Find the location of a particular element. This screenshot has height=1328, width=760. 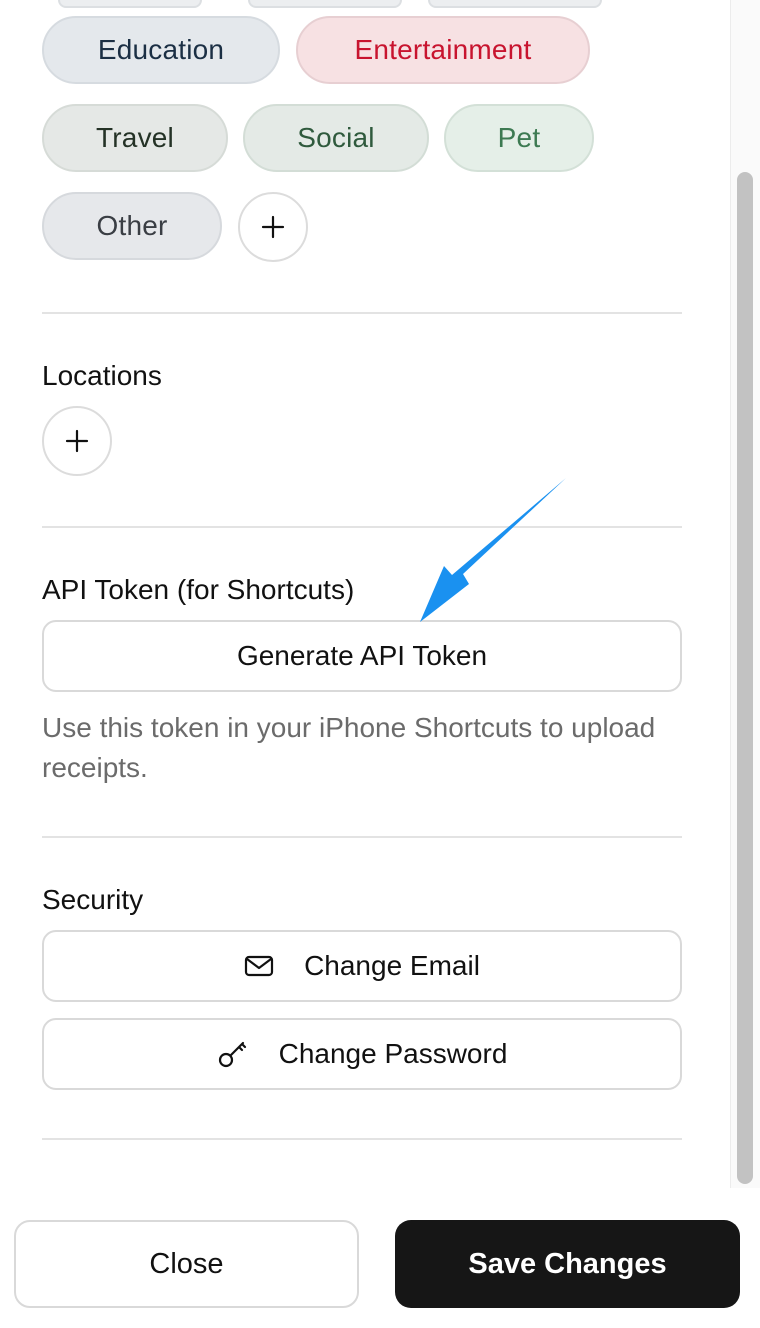

close-label: Close is located at coordinates (186, 1263).